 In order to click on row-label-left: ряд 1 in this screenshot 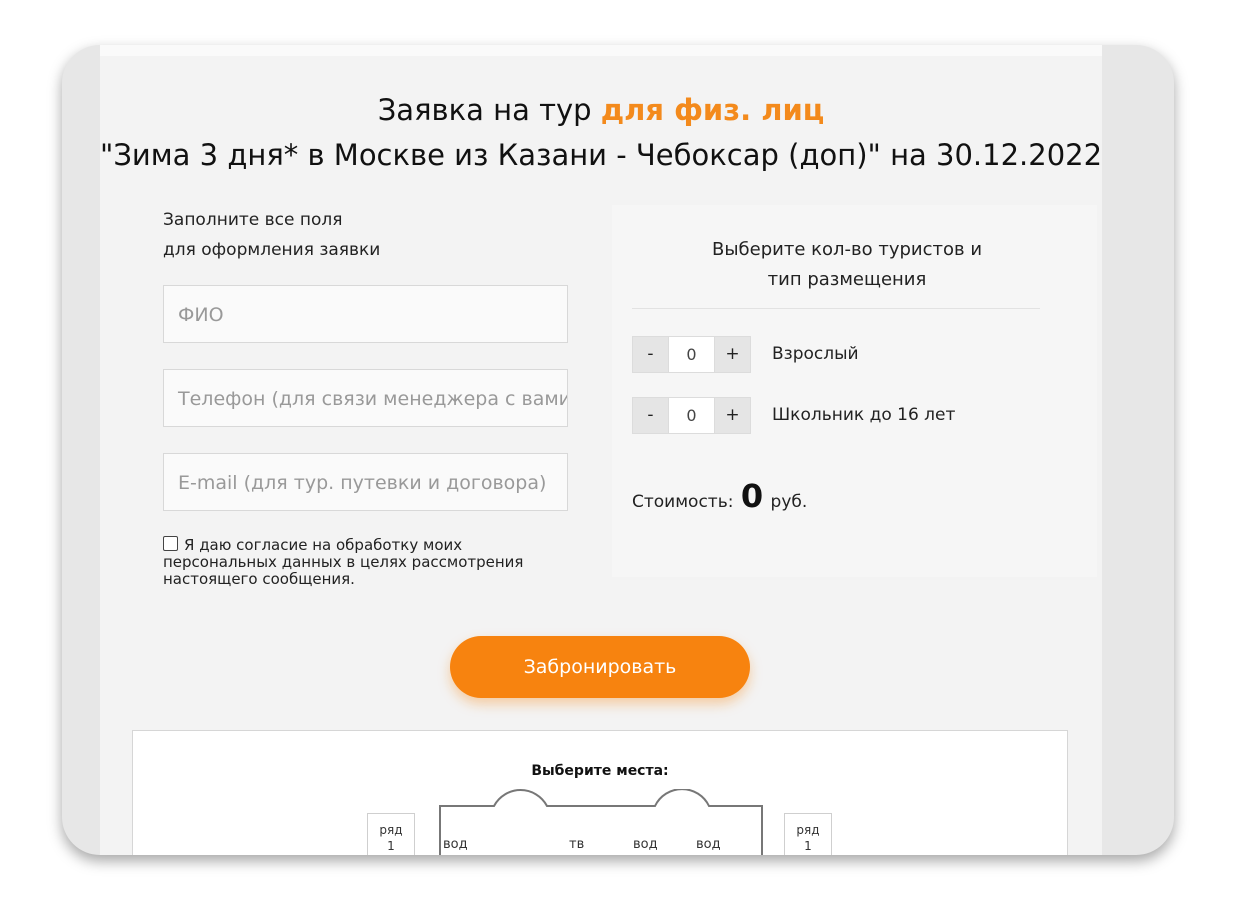, I will do `click(391, 834)`.